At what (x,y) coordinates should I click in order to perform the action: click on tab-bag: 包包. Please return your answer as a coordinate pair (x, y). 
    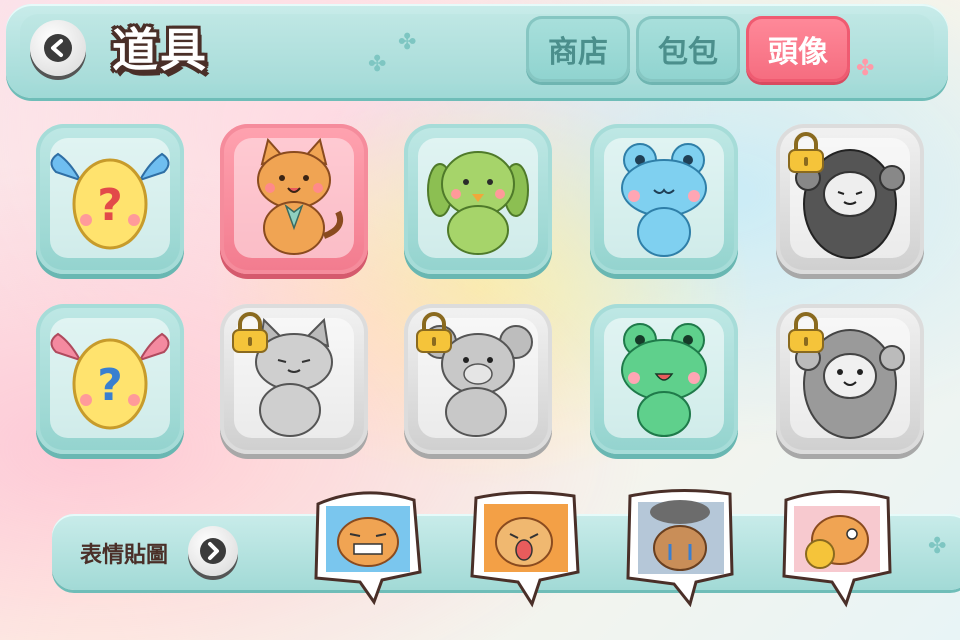
    Looking at the image, I should click on (688, 49).